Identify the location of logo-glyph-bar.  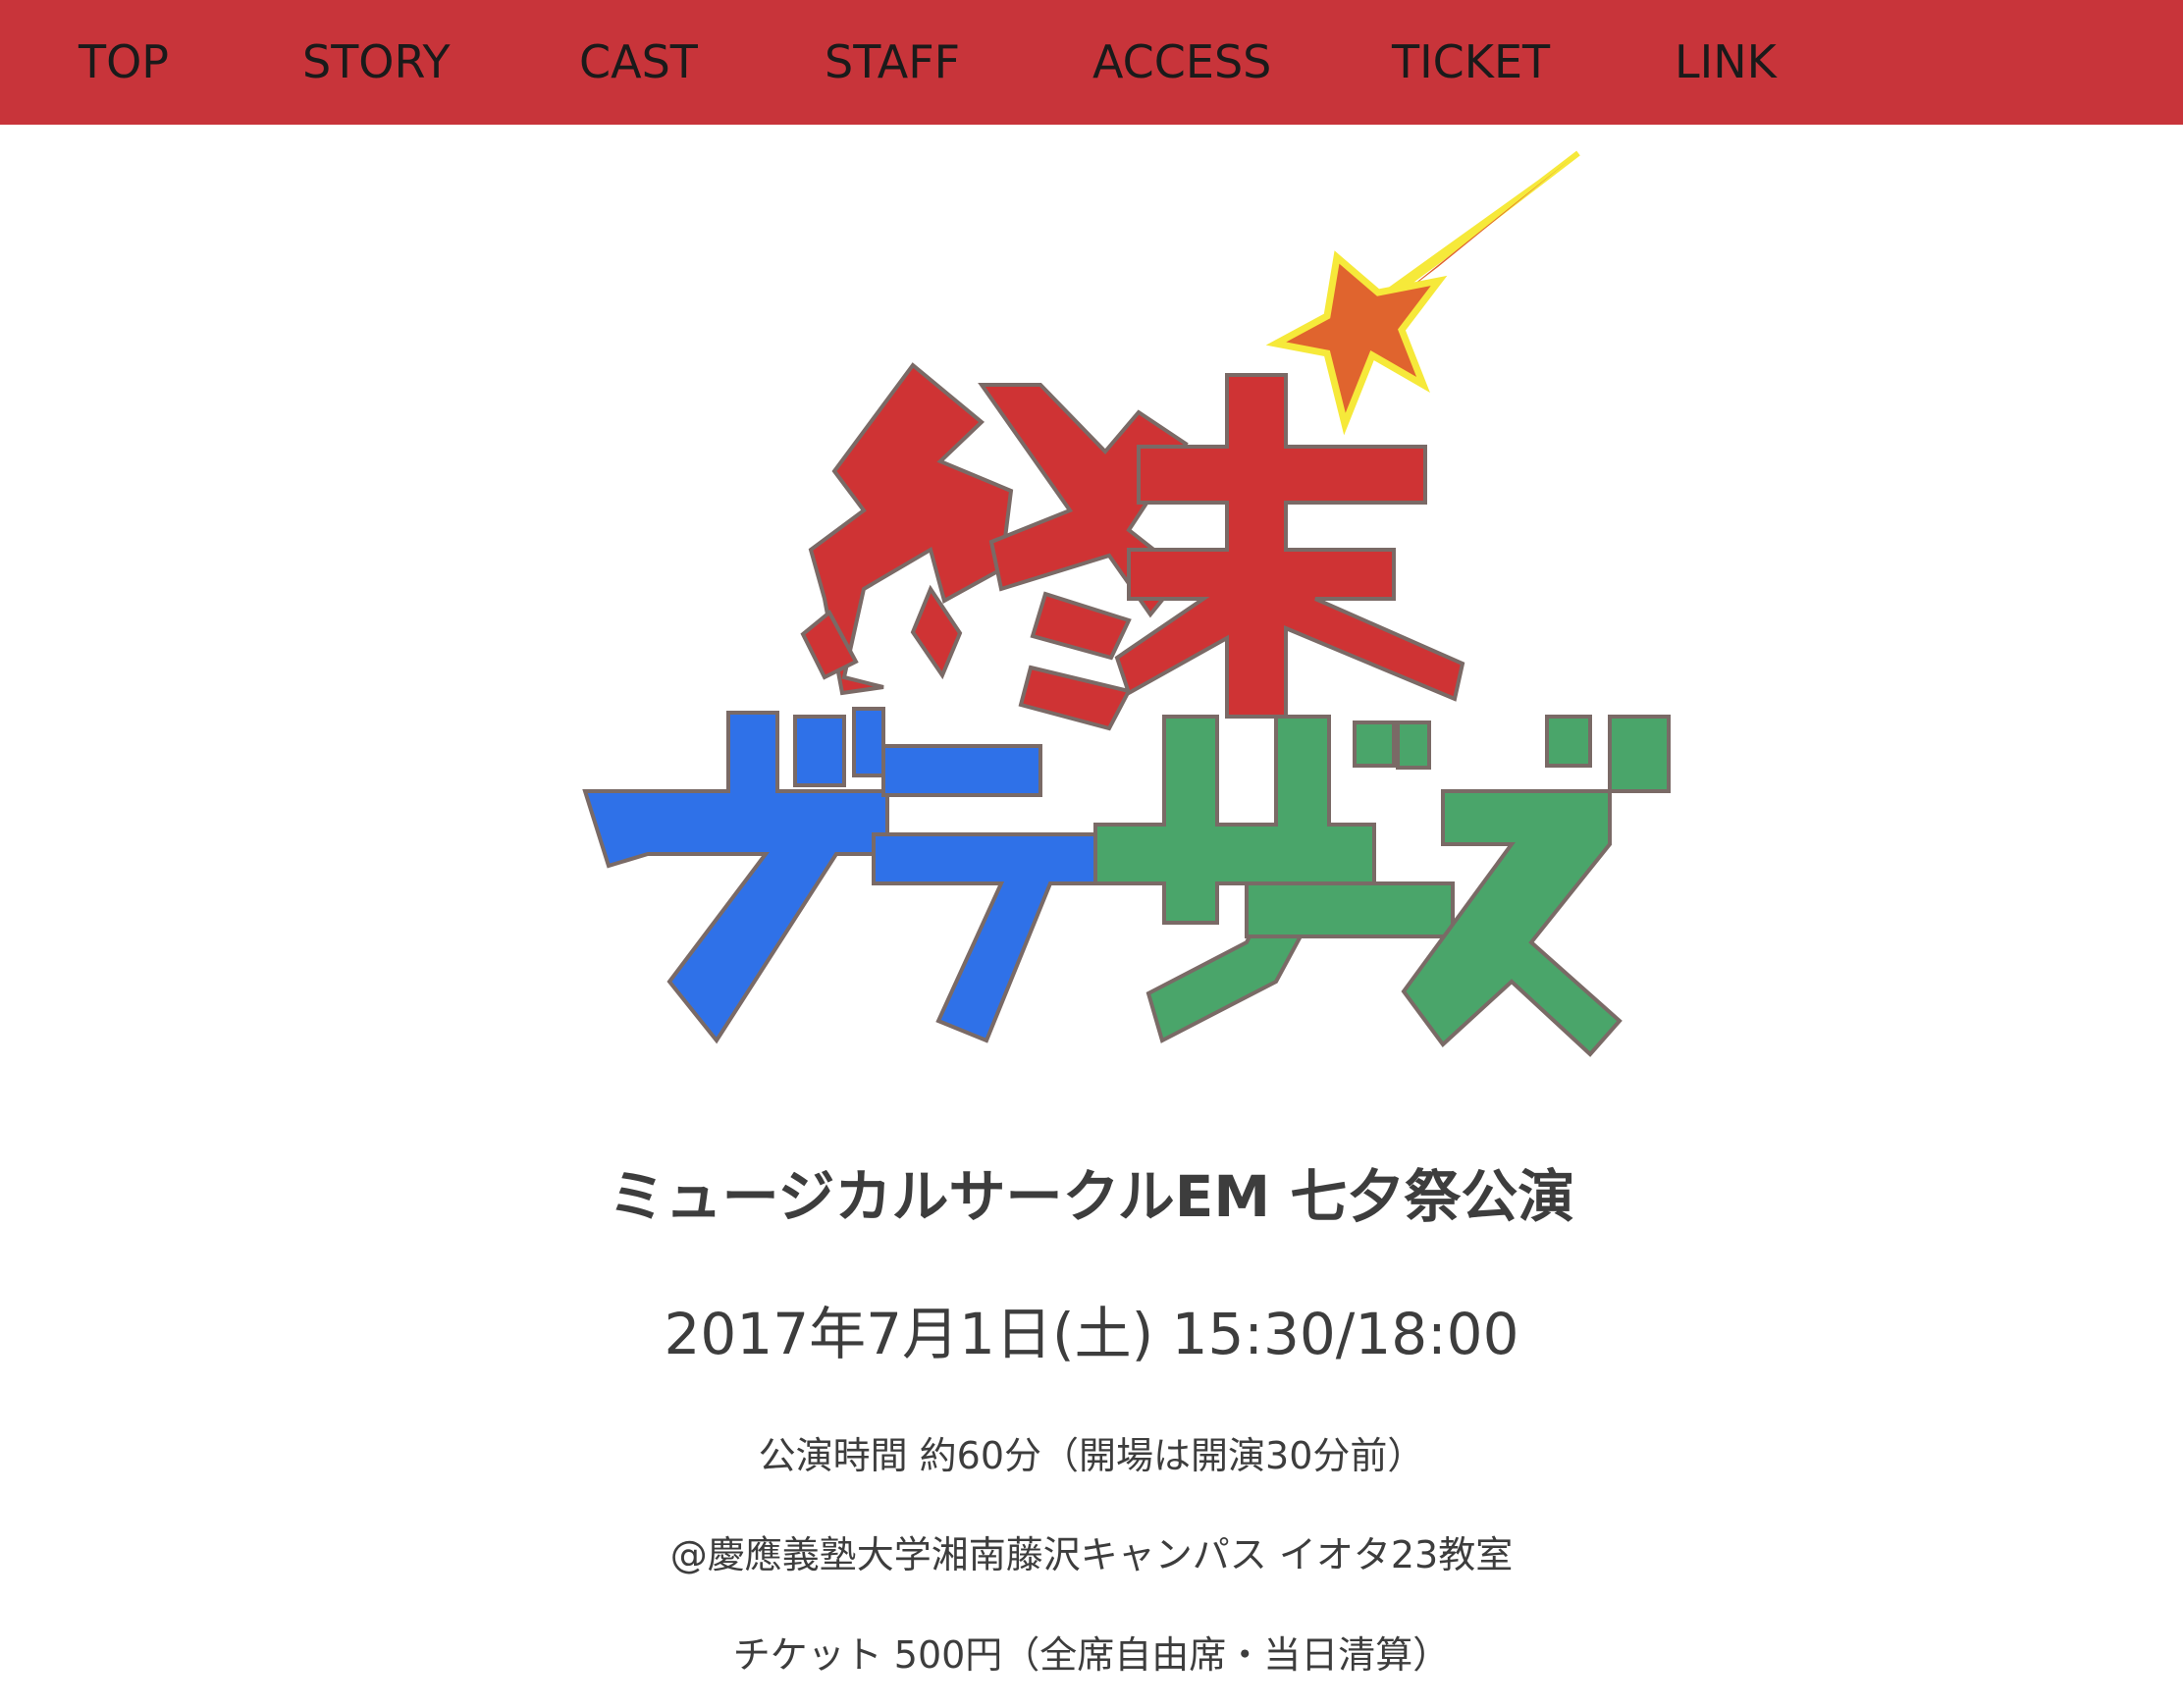
(1350, 909).